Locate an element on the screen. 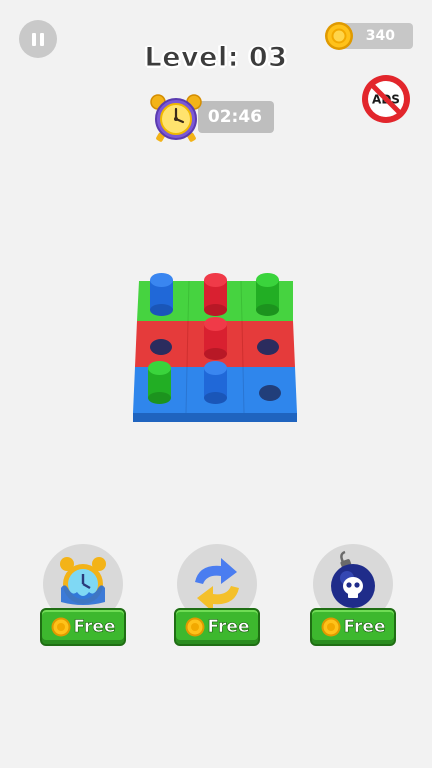 The image size is (432, 768). timer-value: 02:46 is located at coordinates (234, 117).